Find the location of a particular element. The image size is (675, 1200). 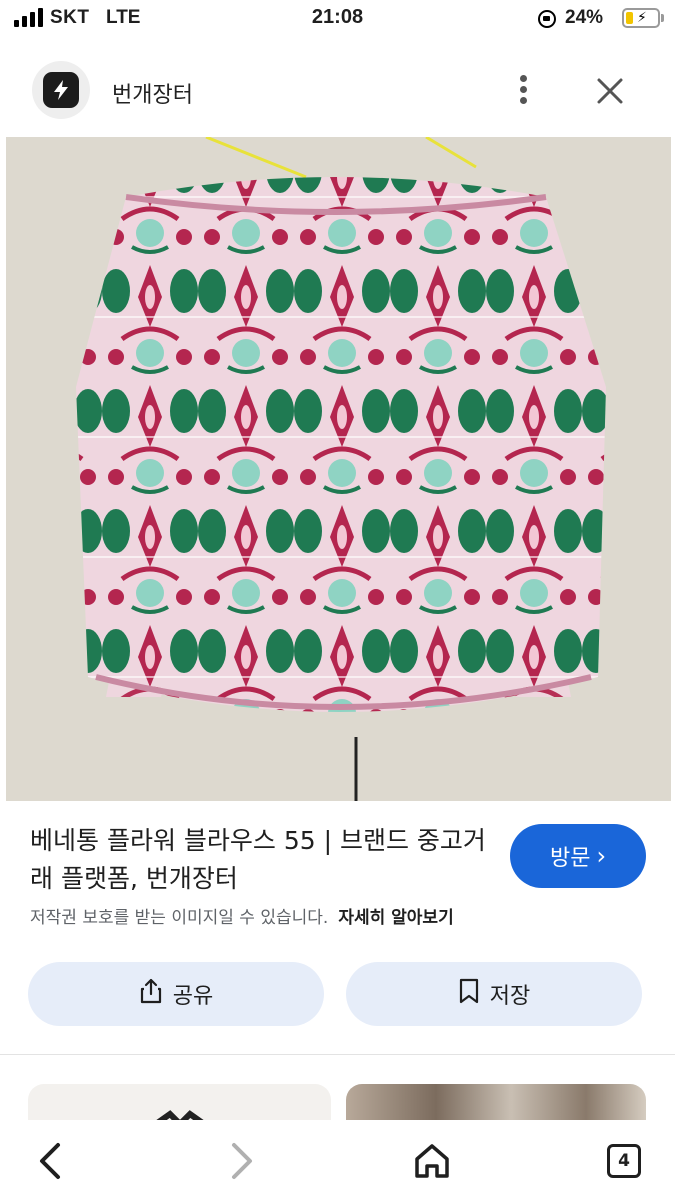

bookmark-icon is located at coordinates (469, 994).